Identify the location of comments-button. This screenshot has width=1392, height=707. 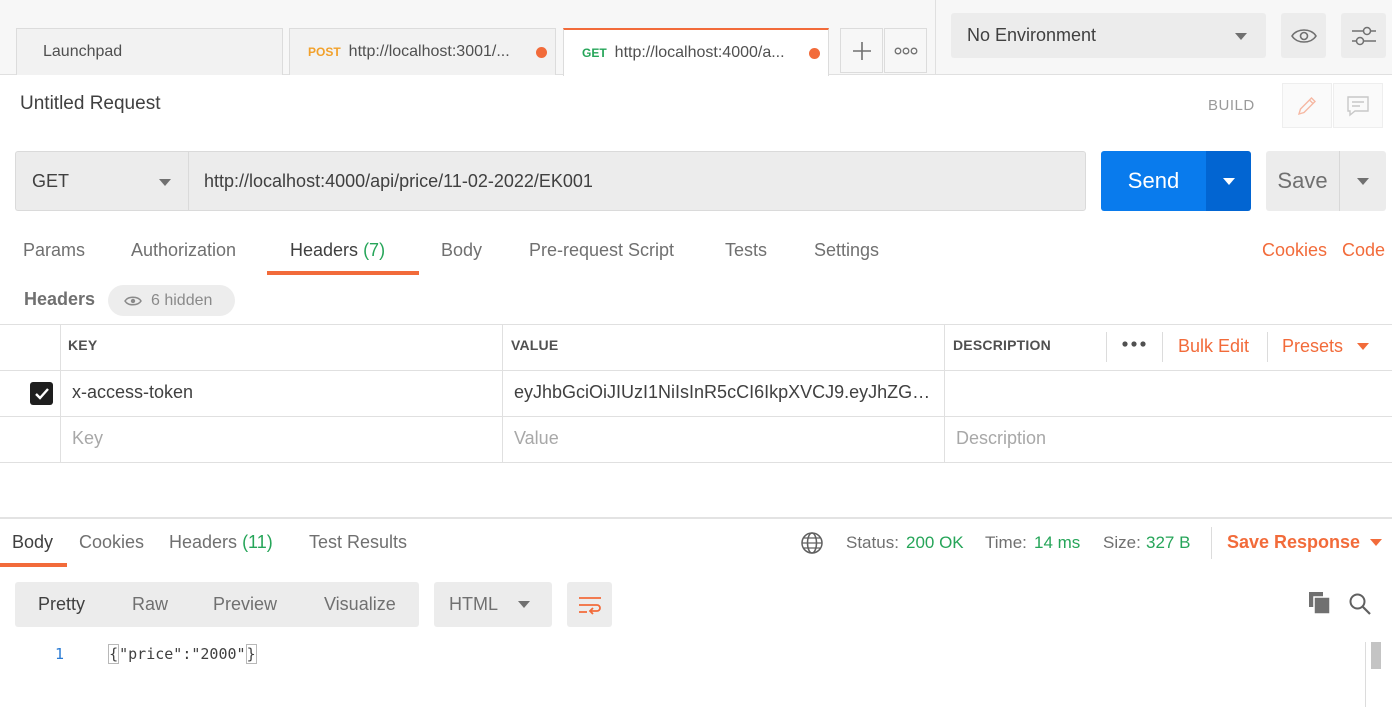
(1358, 105).